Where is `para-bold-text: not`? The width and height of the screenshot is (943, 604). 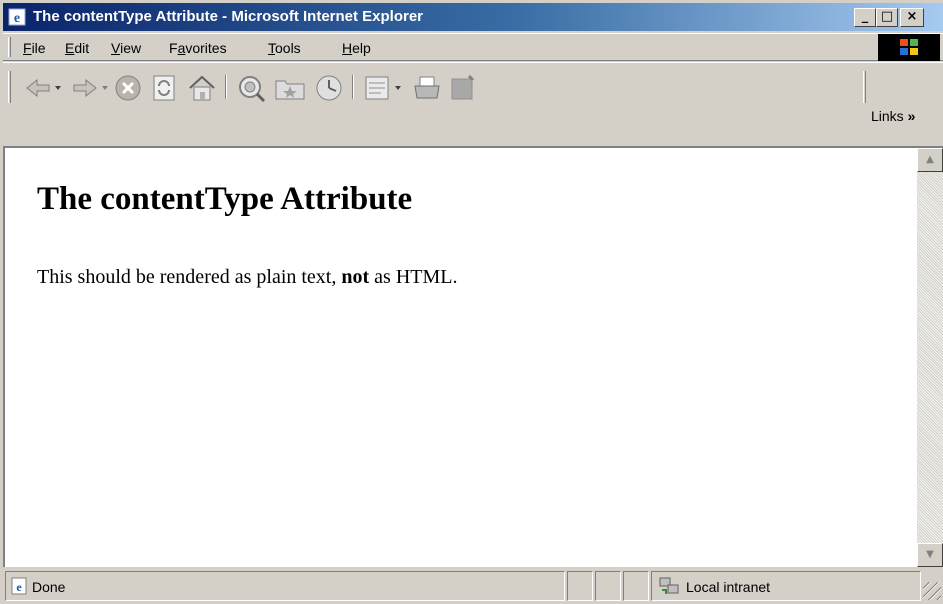
para-bold-text: not is located at coordinates (355, 277).